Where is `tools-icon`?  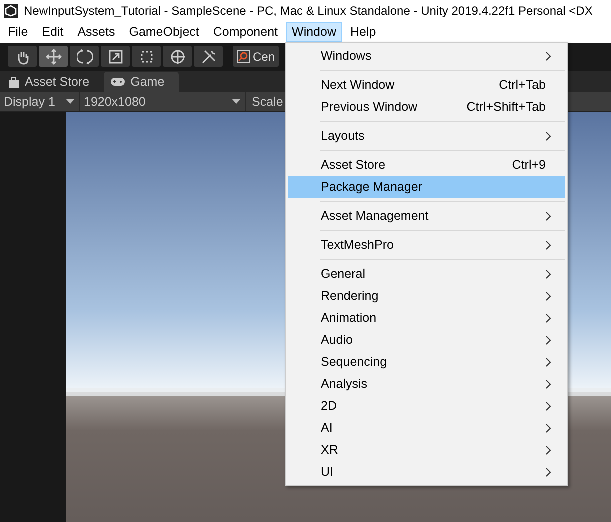
tools-icon is located at coordinates (208, 56).